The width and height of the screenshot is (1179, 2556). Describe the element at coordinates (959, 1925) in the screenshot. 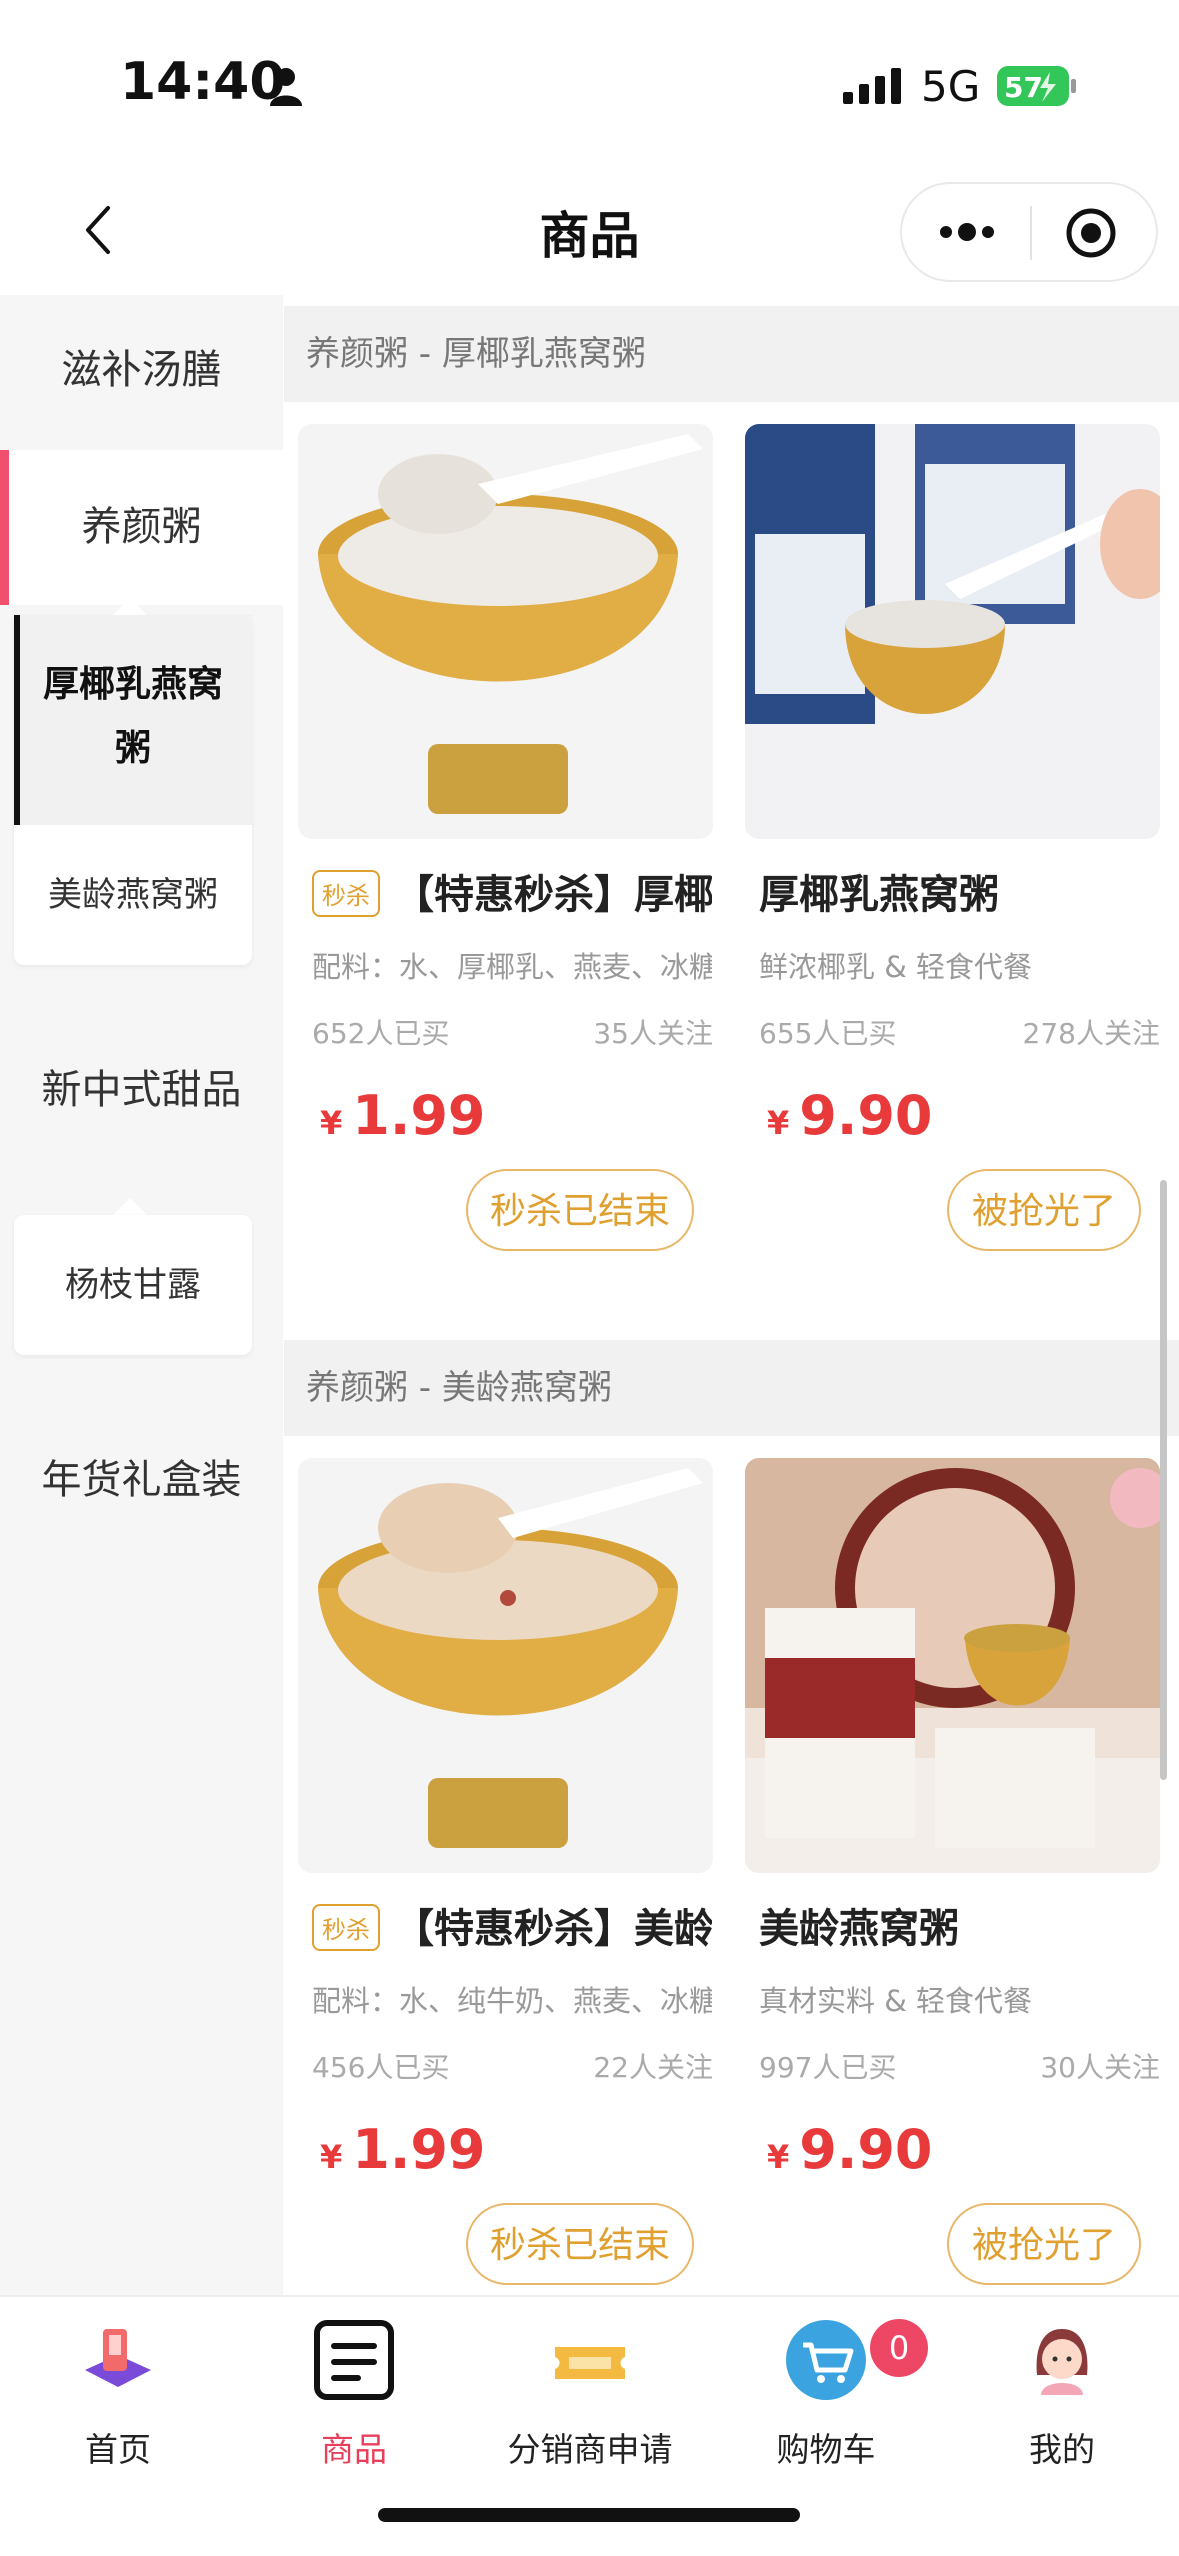

I see `product-name: 美龄燕窝粥` at that location.